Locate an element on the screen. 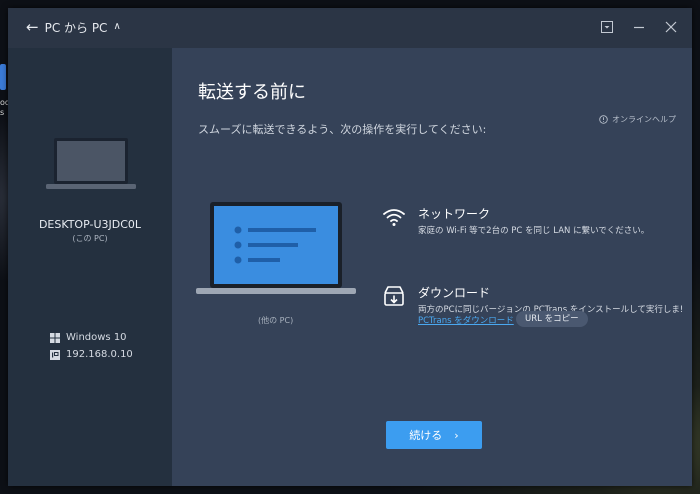 The width and height of the screenshot is (700, 494). online-help-link: オンラインヘルプ is located at coordinates (637, 119).